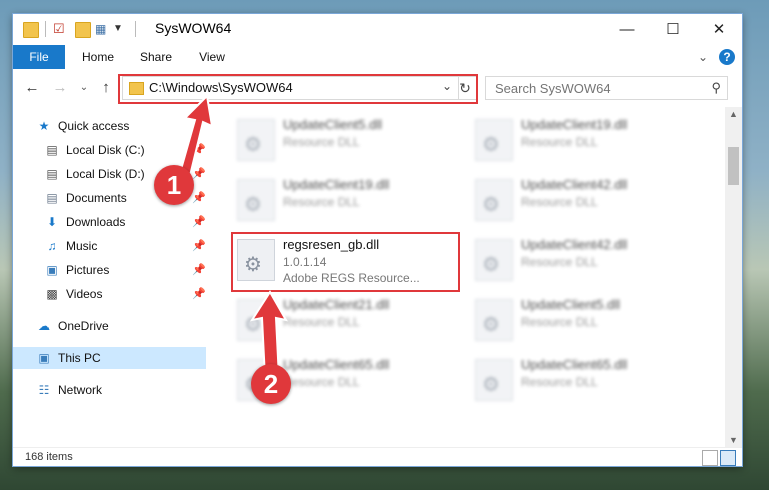 The width and height of the screenshot is (769, 490). I want to click on step-1-badge: 1, so click(174, 185).